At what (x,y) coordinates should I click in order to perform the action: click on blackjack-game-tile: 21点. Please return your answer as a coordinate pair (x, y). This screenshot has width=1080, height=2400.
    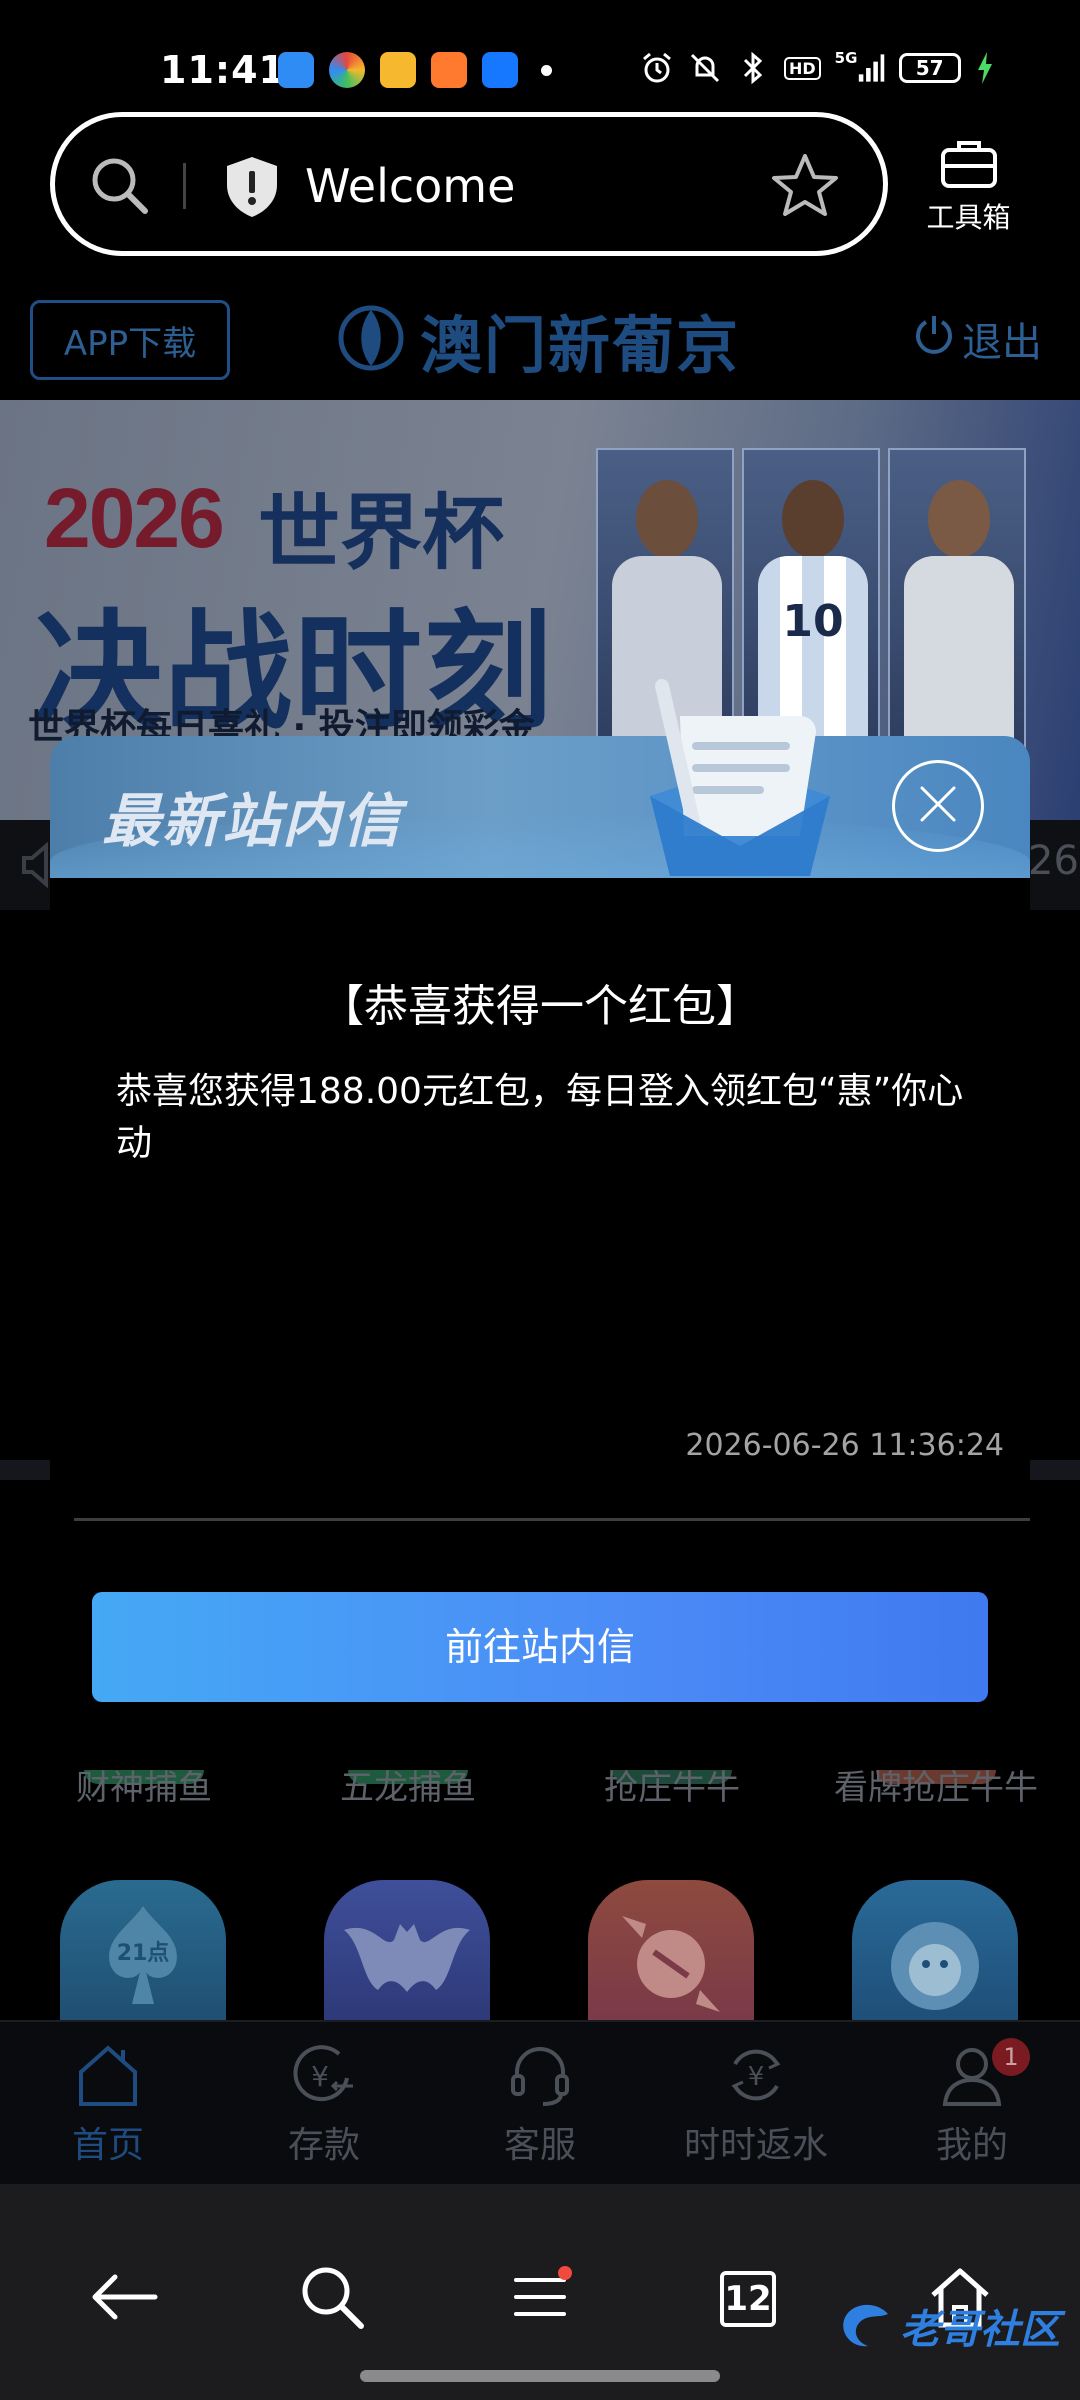
    Looking at the image, I should click on (143, 1950).